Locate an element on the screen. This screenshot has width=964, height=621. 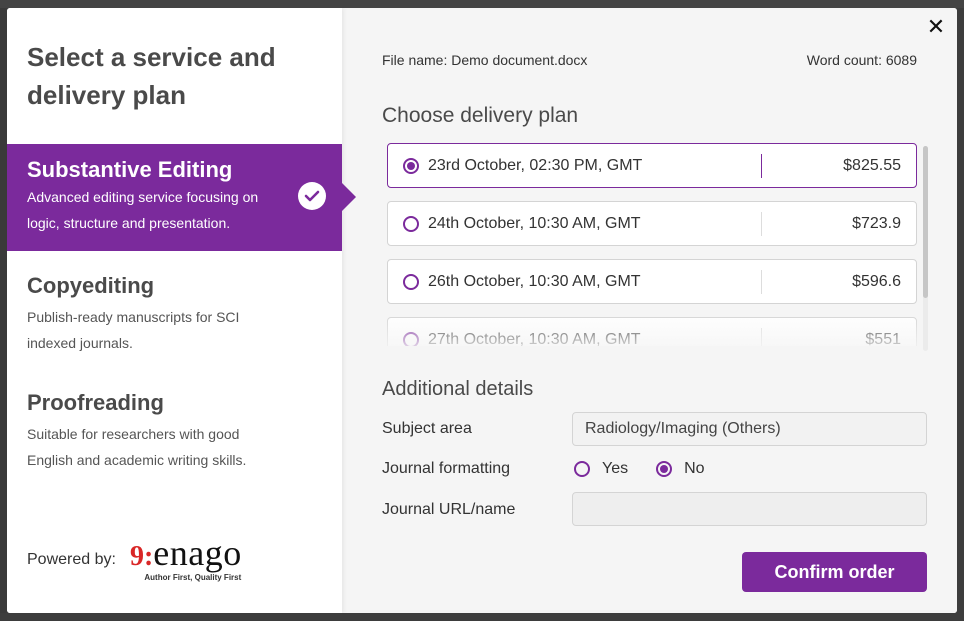
plan-date: 23rd October, 02:30 PM, GMT is located at coordinates (535, 165).